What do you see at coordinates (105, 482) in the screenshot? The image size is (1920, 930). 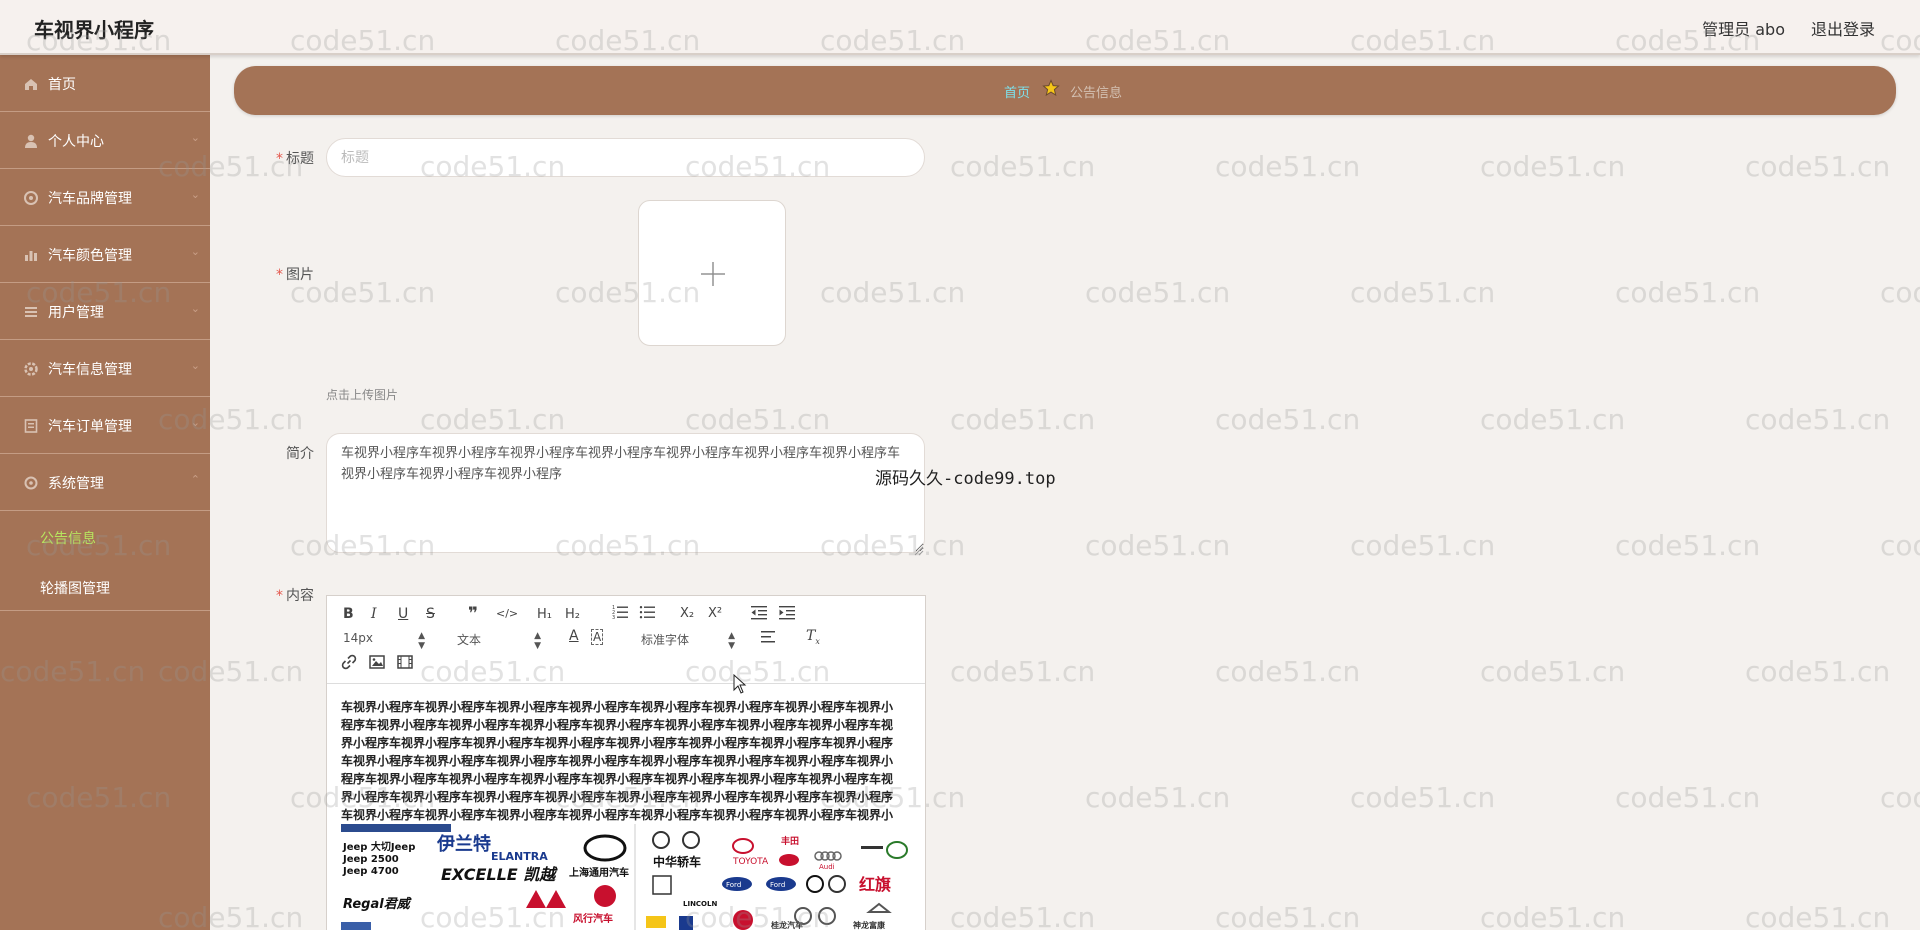 I see `sidebar-item-system: 系统管理 ⌃` at bounding box center [105, 482].